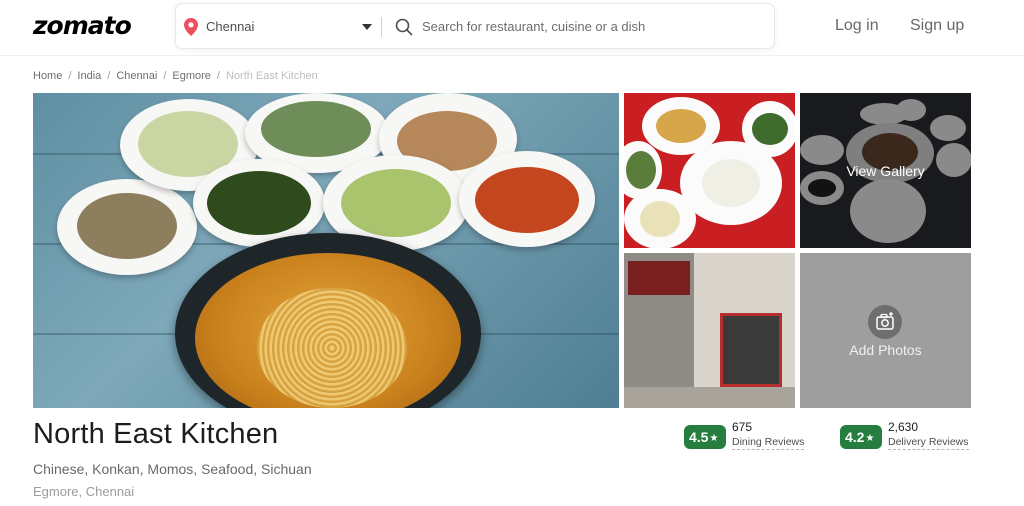 The width and height of the screenshot is (1024, 506). Describe the element at coordinates (709, 397) in the screenshot. I see `pavement` at that location.